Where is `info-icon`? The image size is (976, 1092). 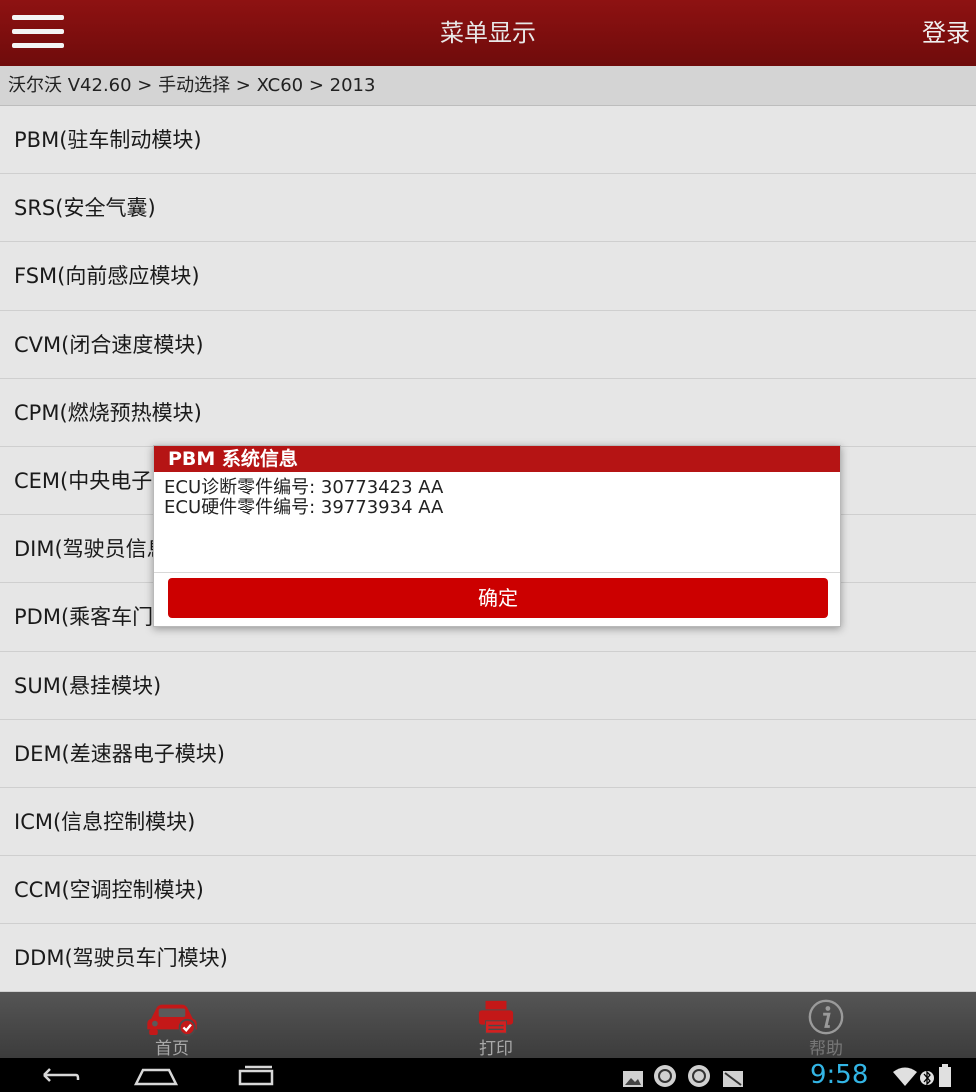
info-icon is located at coordinates (826, 1017).